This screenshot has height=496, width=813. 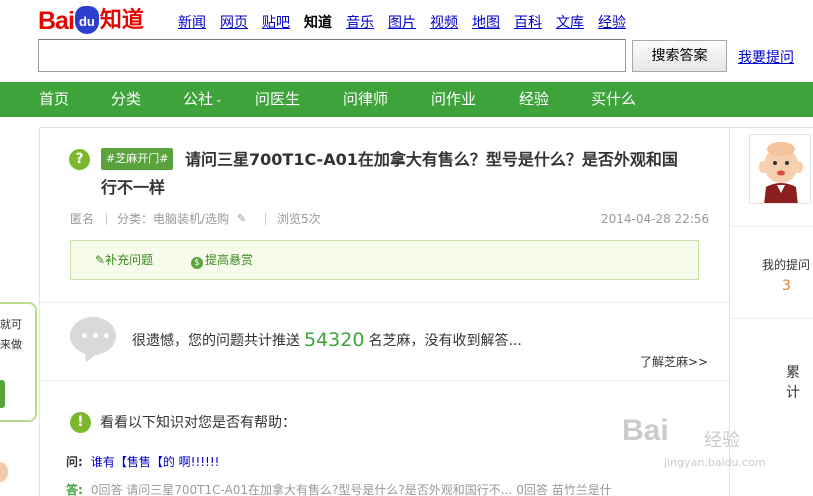 What do you see at coordinates (11, 344) in the screenshot?
I see `left-widget-text-2: 来做` at bounding box center [11, 344].